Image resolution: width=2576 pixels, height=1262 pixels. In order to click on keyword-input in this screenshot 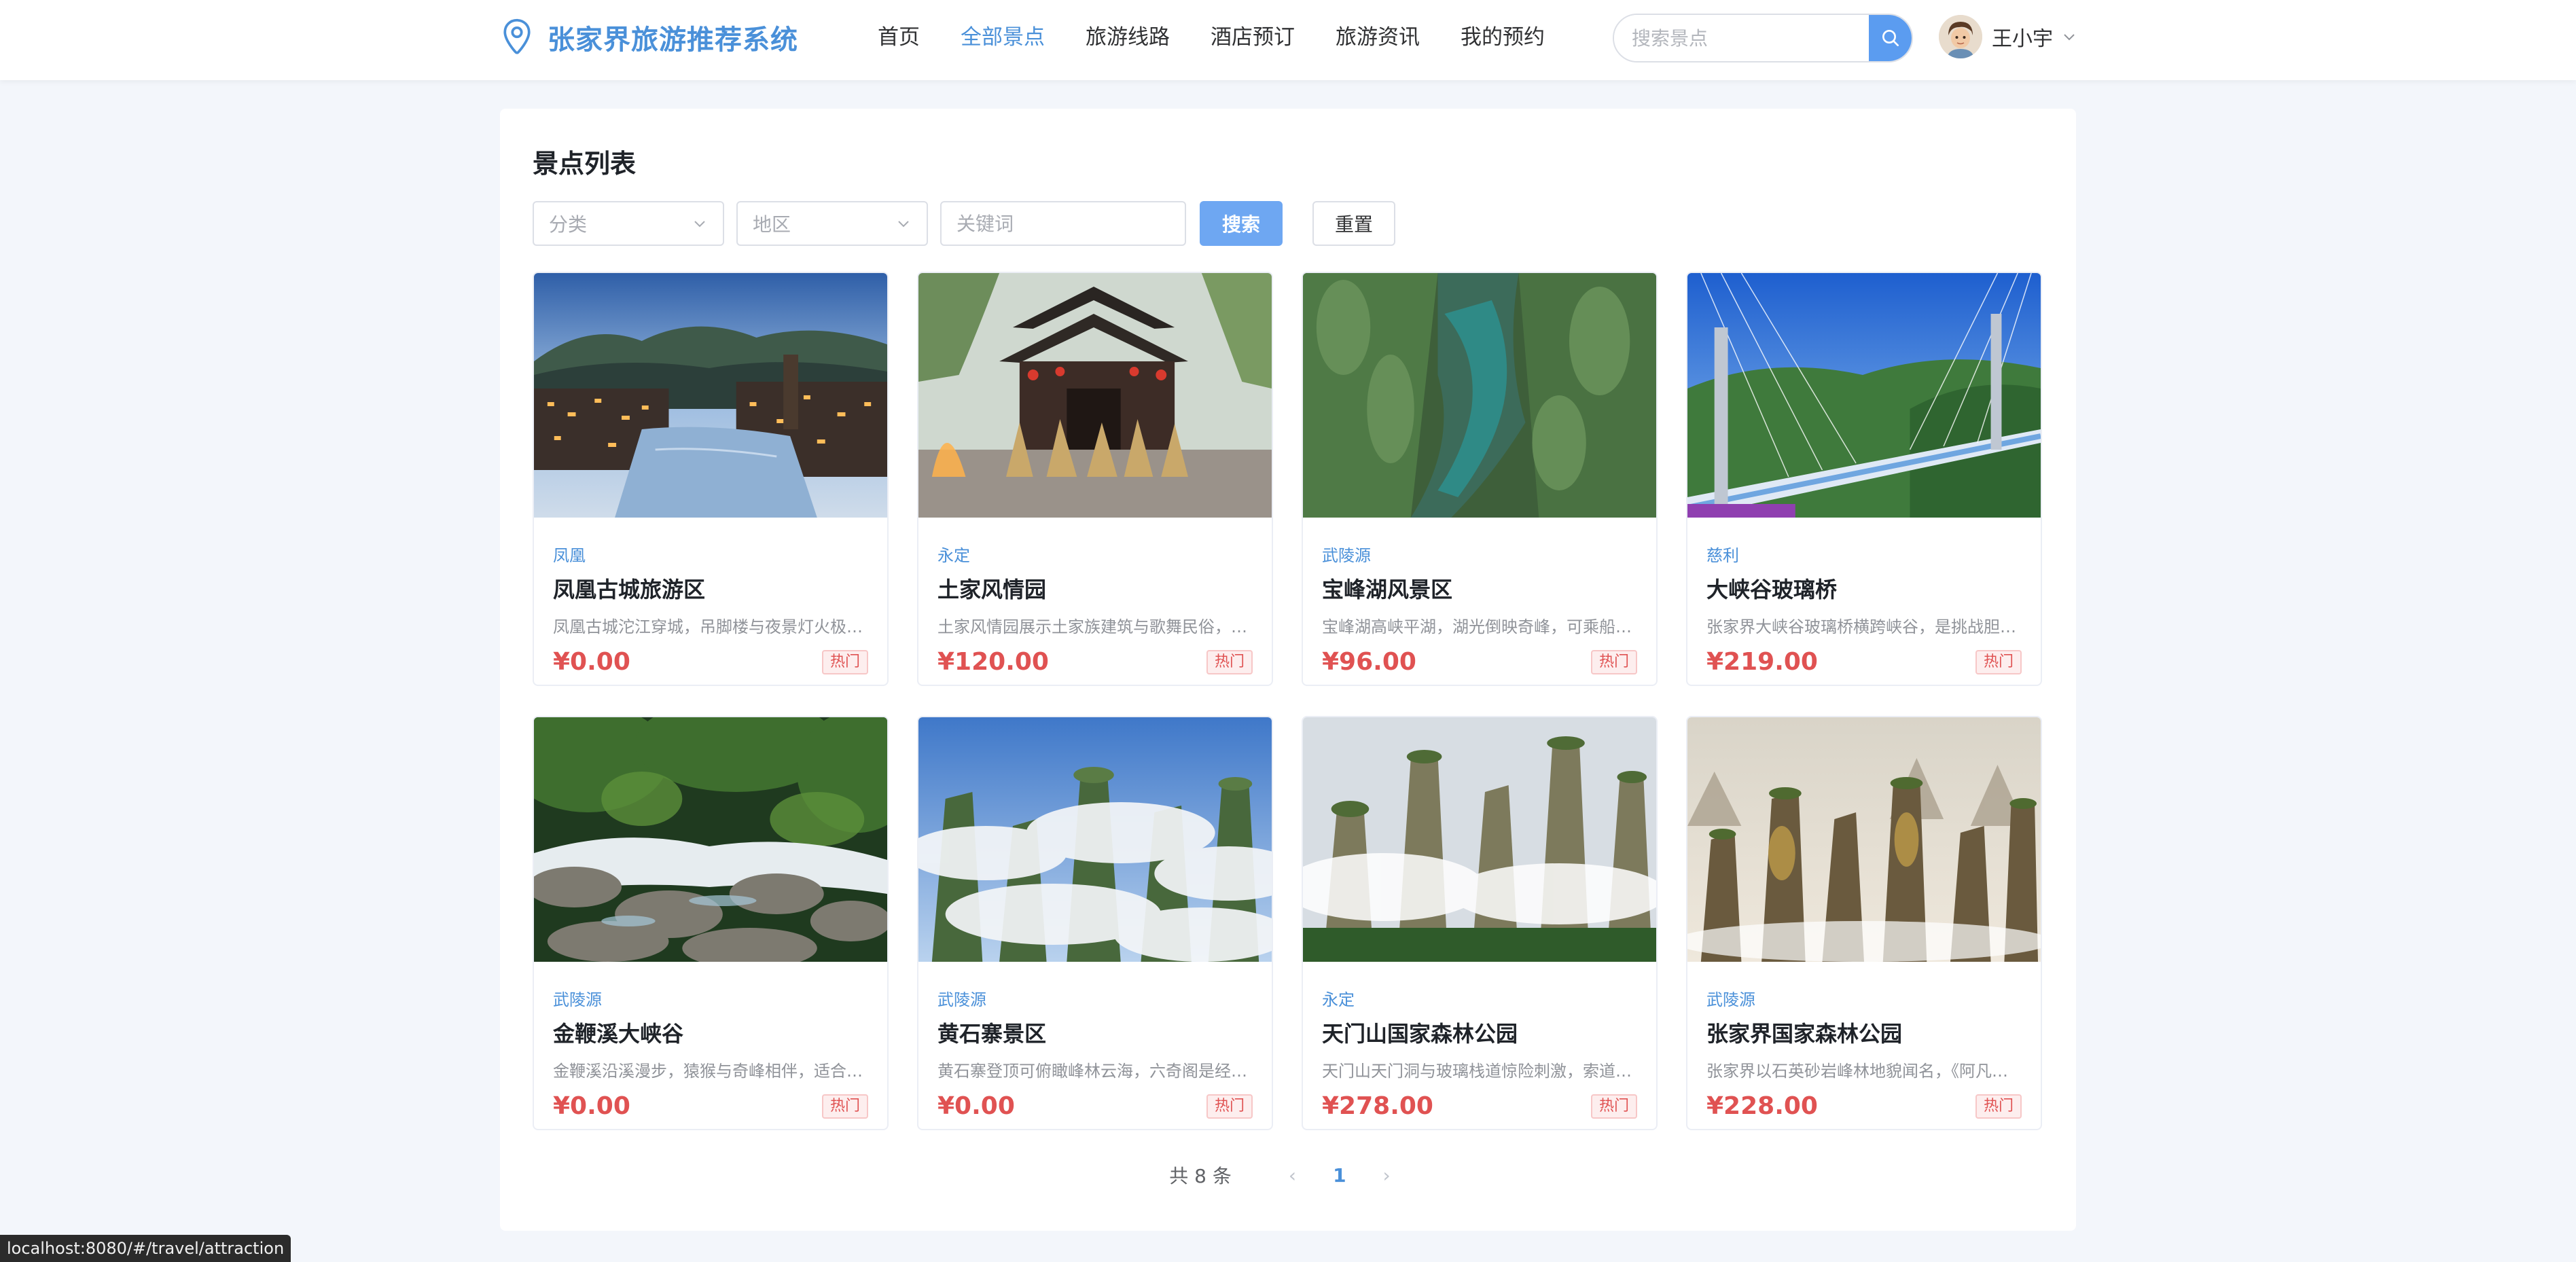, I will do `click(1063, 223)`.